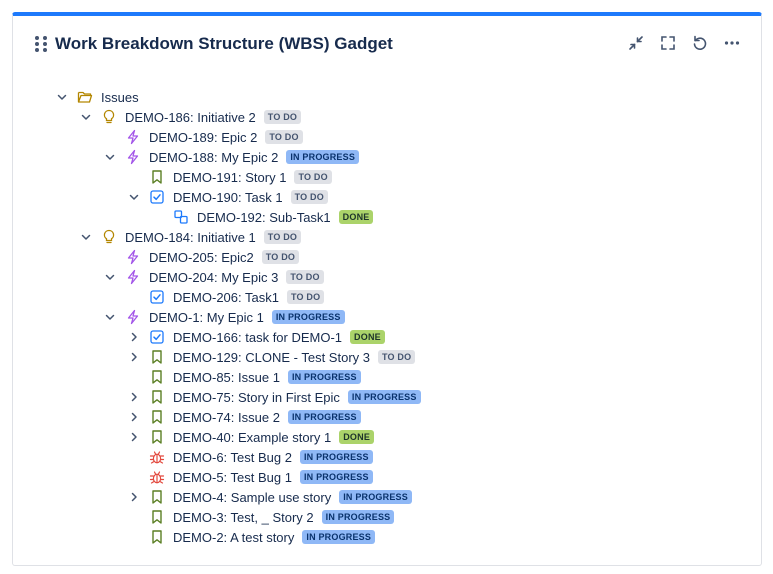 Image resolution: width=773 pixels, height=574 pixels. I want to click on tree-item-label: DEMO-191: Story 1, so click(229, 177).